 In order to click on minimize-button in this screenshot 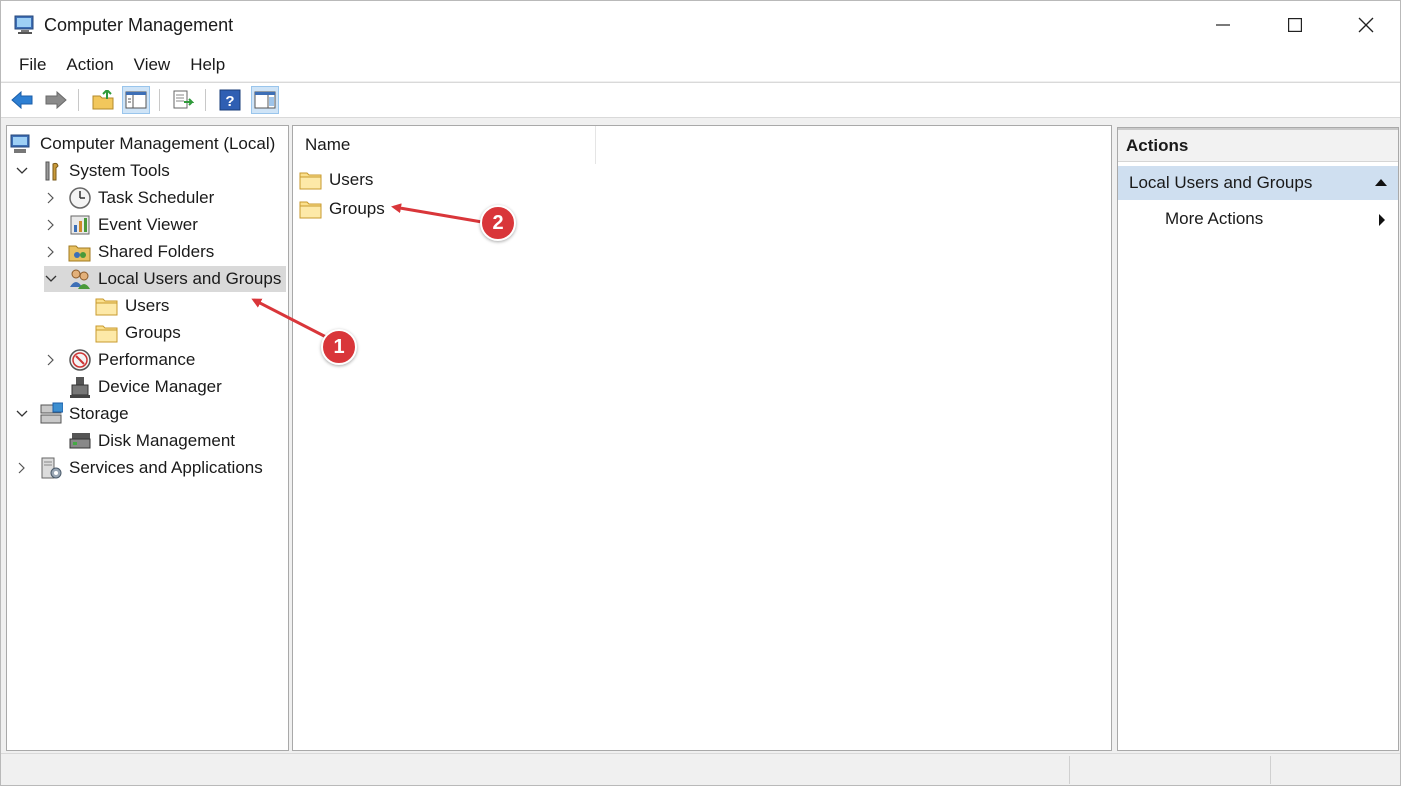, I will do `click(1223, 25)`.